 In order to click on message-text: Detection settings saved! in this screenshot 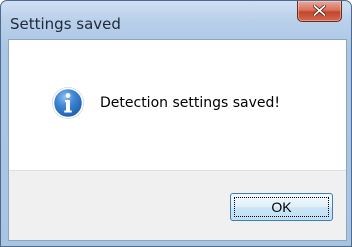, I will do `click(190, 103)`.